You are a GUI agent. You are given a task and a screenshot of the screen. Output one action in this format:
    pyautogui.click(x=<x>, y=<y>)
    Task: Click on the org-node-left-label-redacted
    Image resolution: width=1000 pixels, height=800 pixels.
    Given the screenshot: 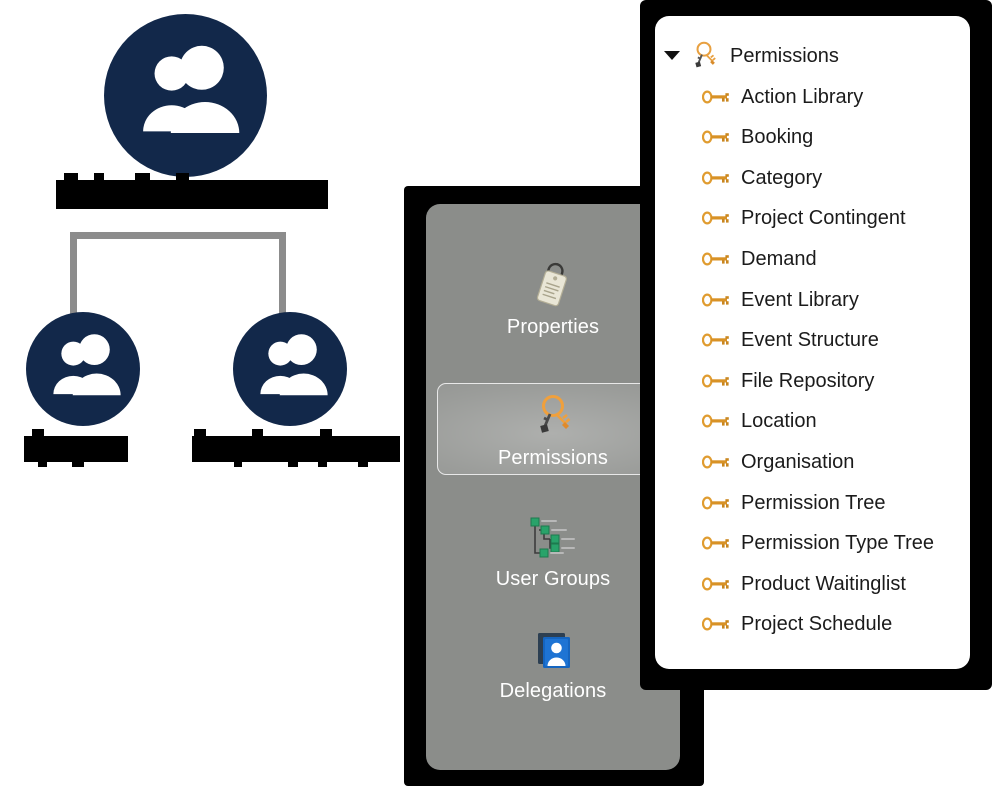 What is the action you would take?
    pyautogui.click(x=76, y=449)
    